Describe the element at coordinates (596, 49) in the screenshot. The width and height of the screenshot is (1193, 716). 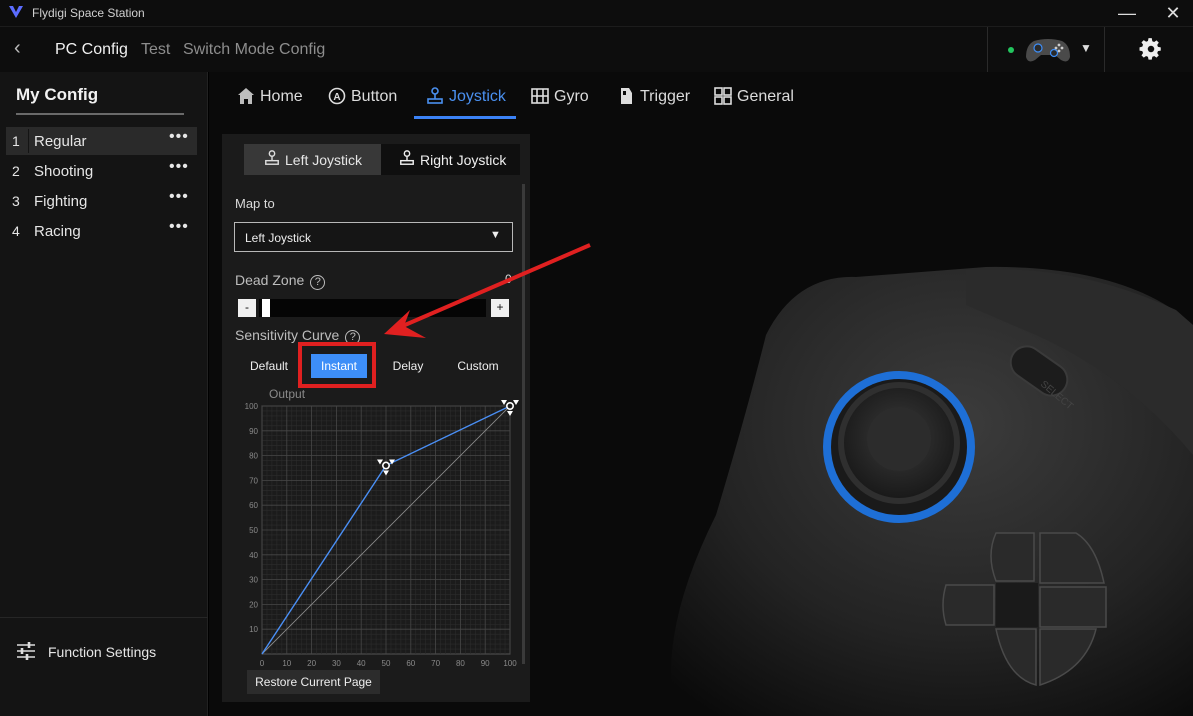
I see `header-bar: ‹ PC Config Test Switch Mode Config ▼` at that location.